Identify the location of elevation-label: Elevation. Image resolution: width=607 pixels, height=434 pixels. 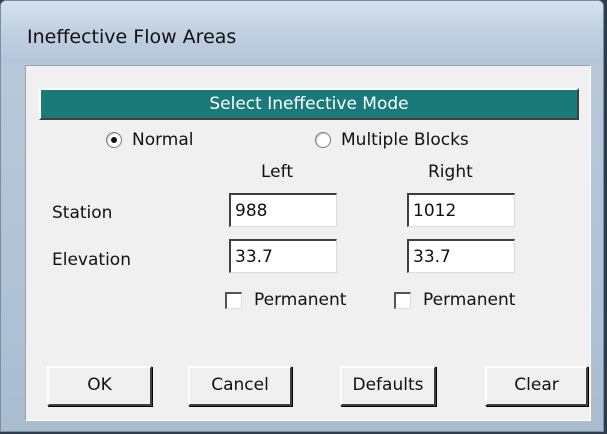
(91, 260).